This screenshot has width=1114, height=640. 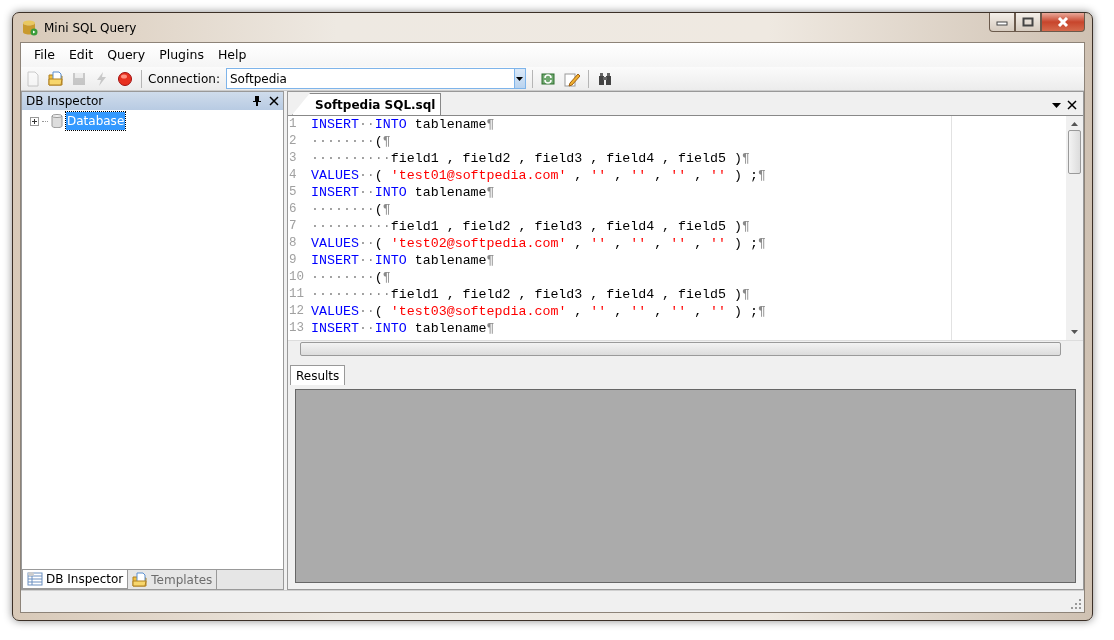 What do you see at coordinates (35, 579) in the screenshot?
I see `table-icon` at bounding box center [35, 579].